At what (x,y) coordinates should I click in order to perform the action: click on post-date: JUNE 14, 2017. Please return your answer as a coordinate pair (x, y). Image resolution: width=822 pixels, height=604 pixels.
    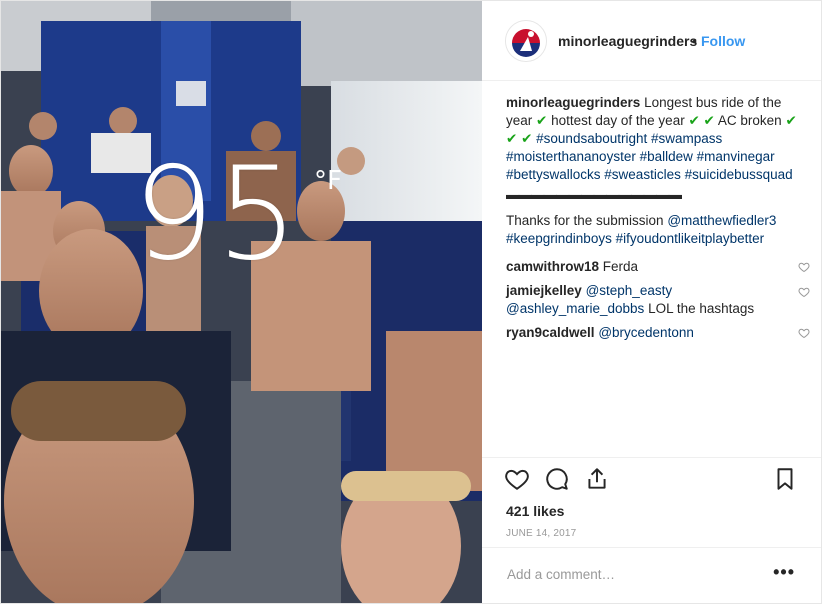
    Looking at the image, I should click on (541, 533).